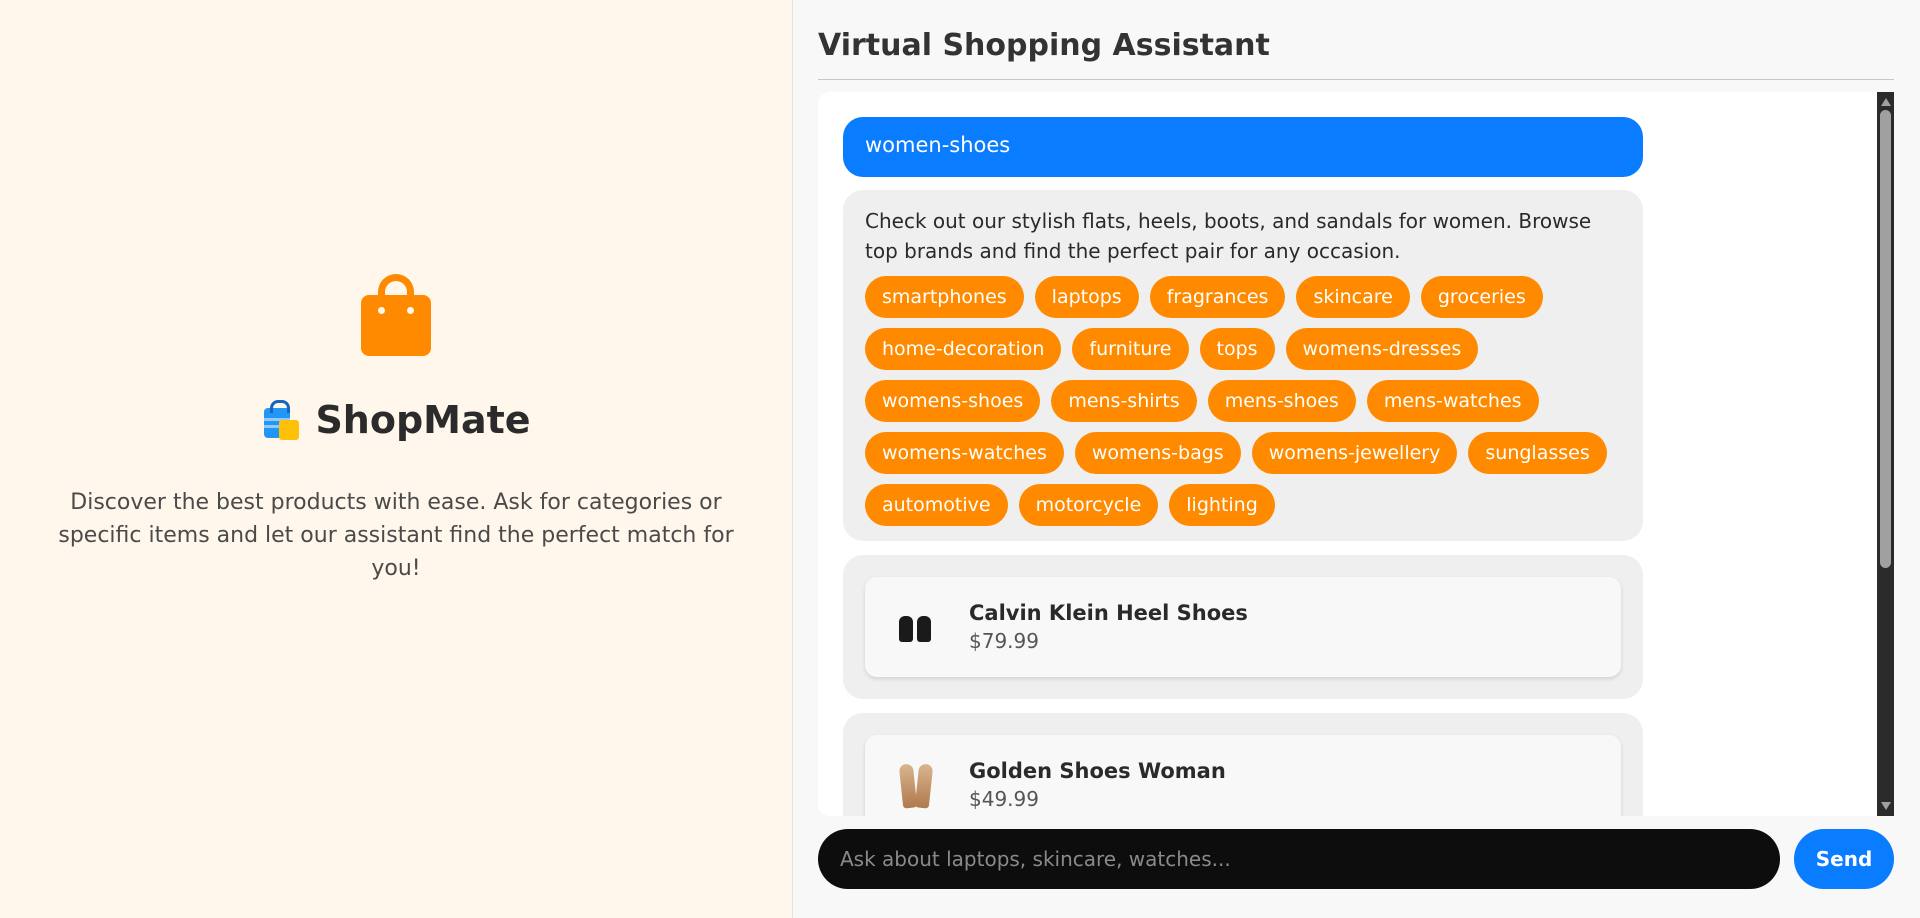 Image resolution: width=1920 pixels, height=918 pixels. What do you see at coordinates (1243, 147) in the screenshot?
I see `user-message: women-shoes` at bounding box center [1243, 147].